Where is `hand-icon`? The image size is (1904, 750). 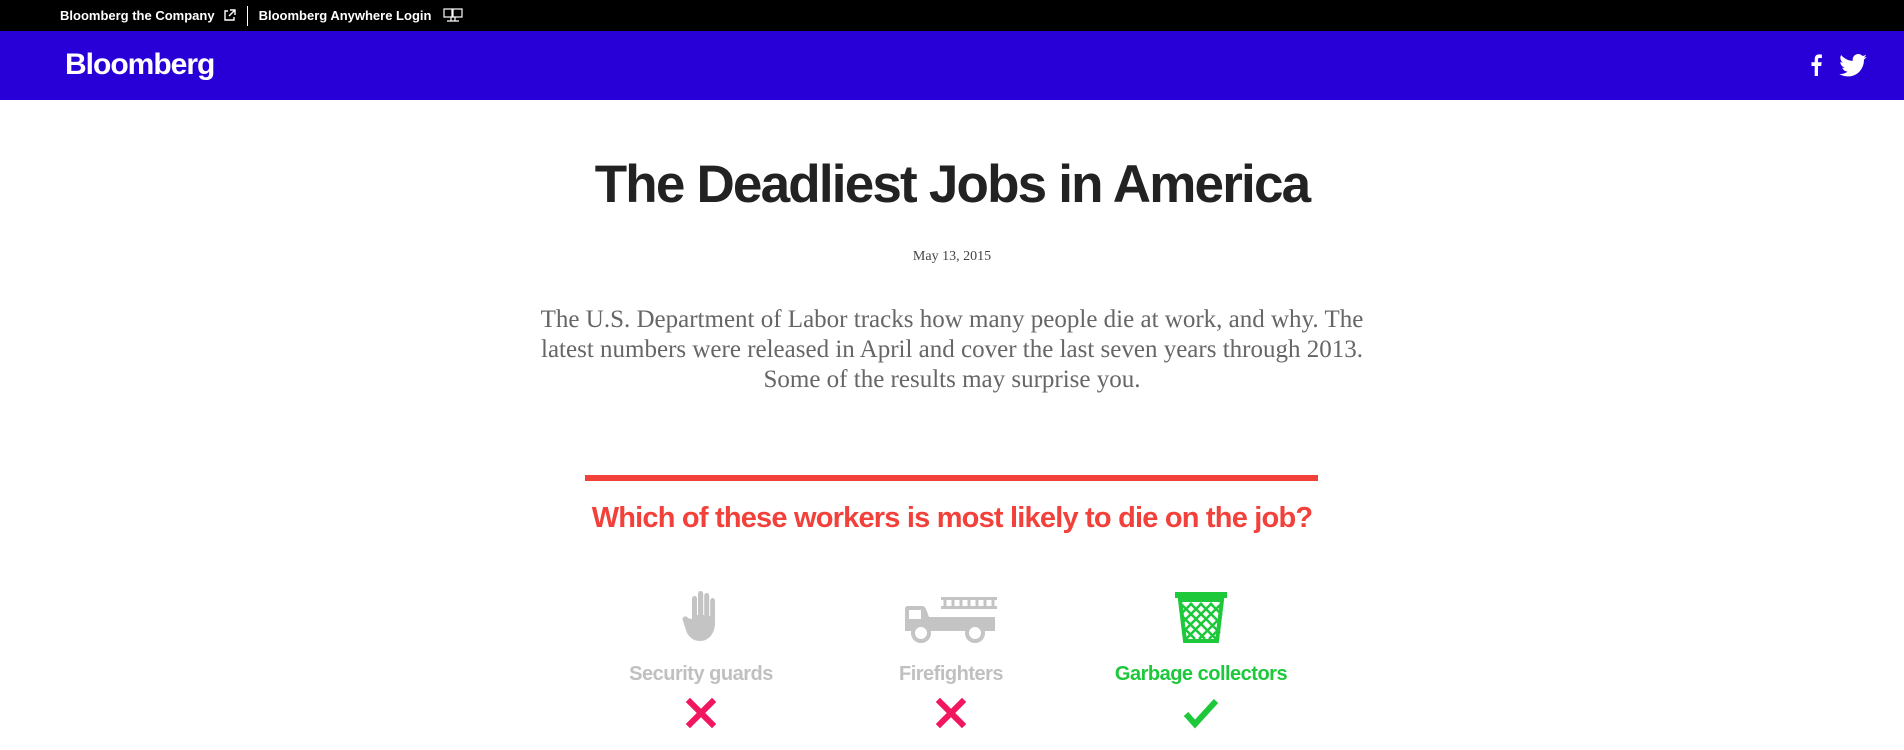 hand-icon is located at coordinates (701, 614).